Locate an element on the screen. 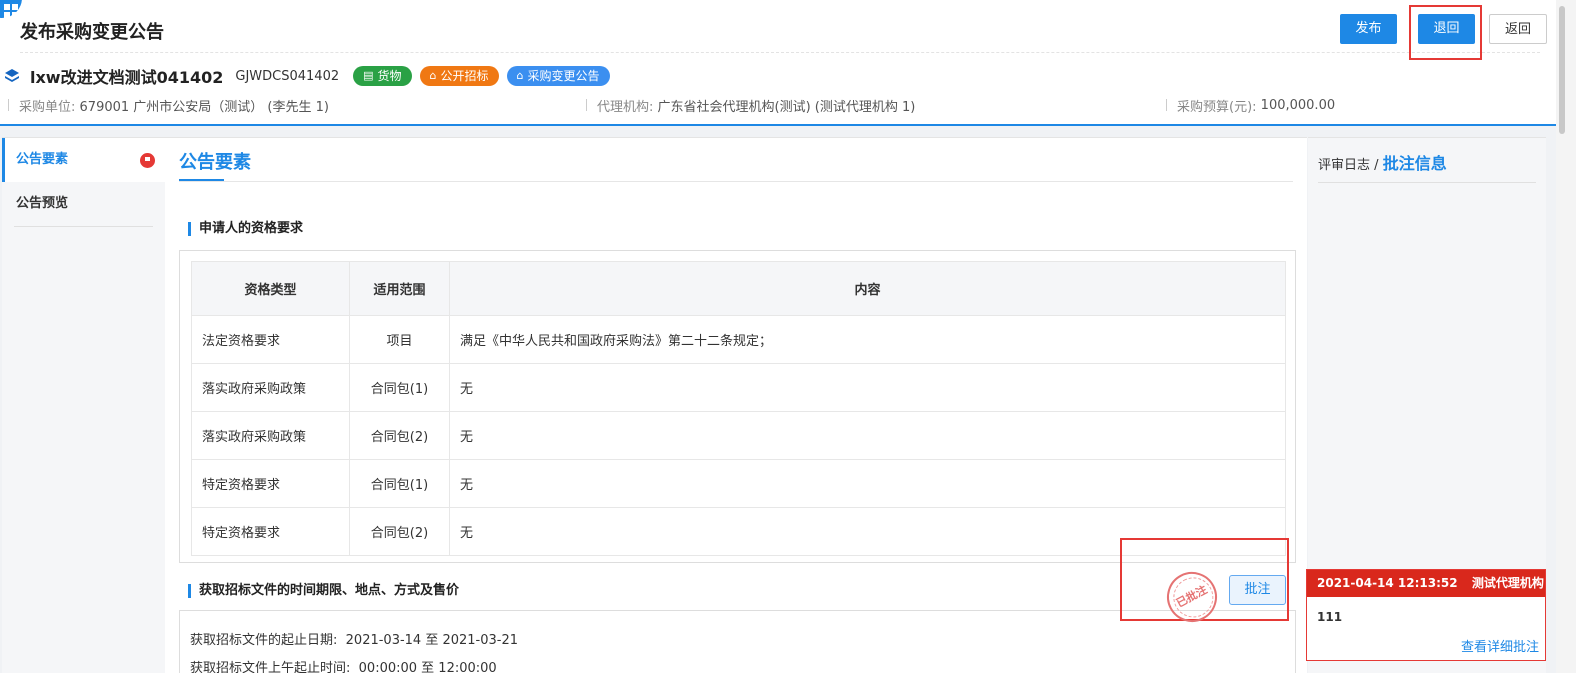  table-row: 法定资格要求 项目 满足《中华人民共和国政府采购法》第二十二条规定； is located at coordinates (738, 339).